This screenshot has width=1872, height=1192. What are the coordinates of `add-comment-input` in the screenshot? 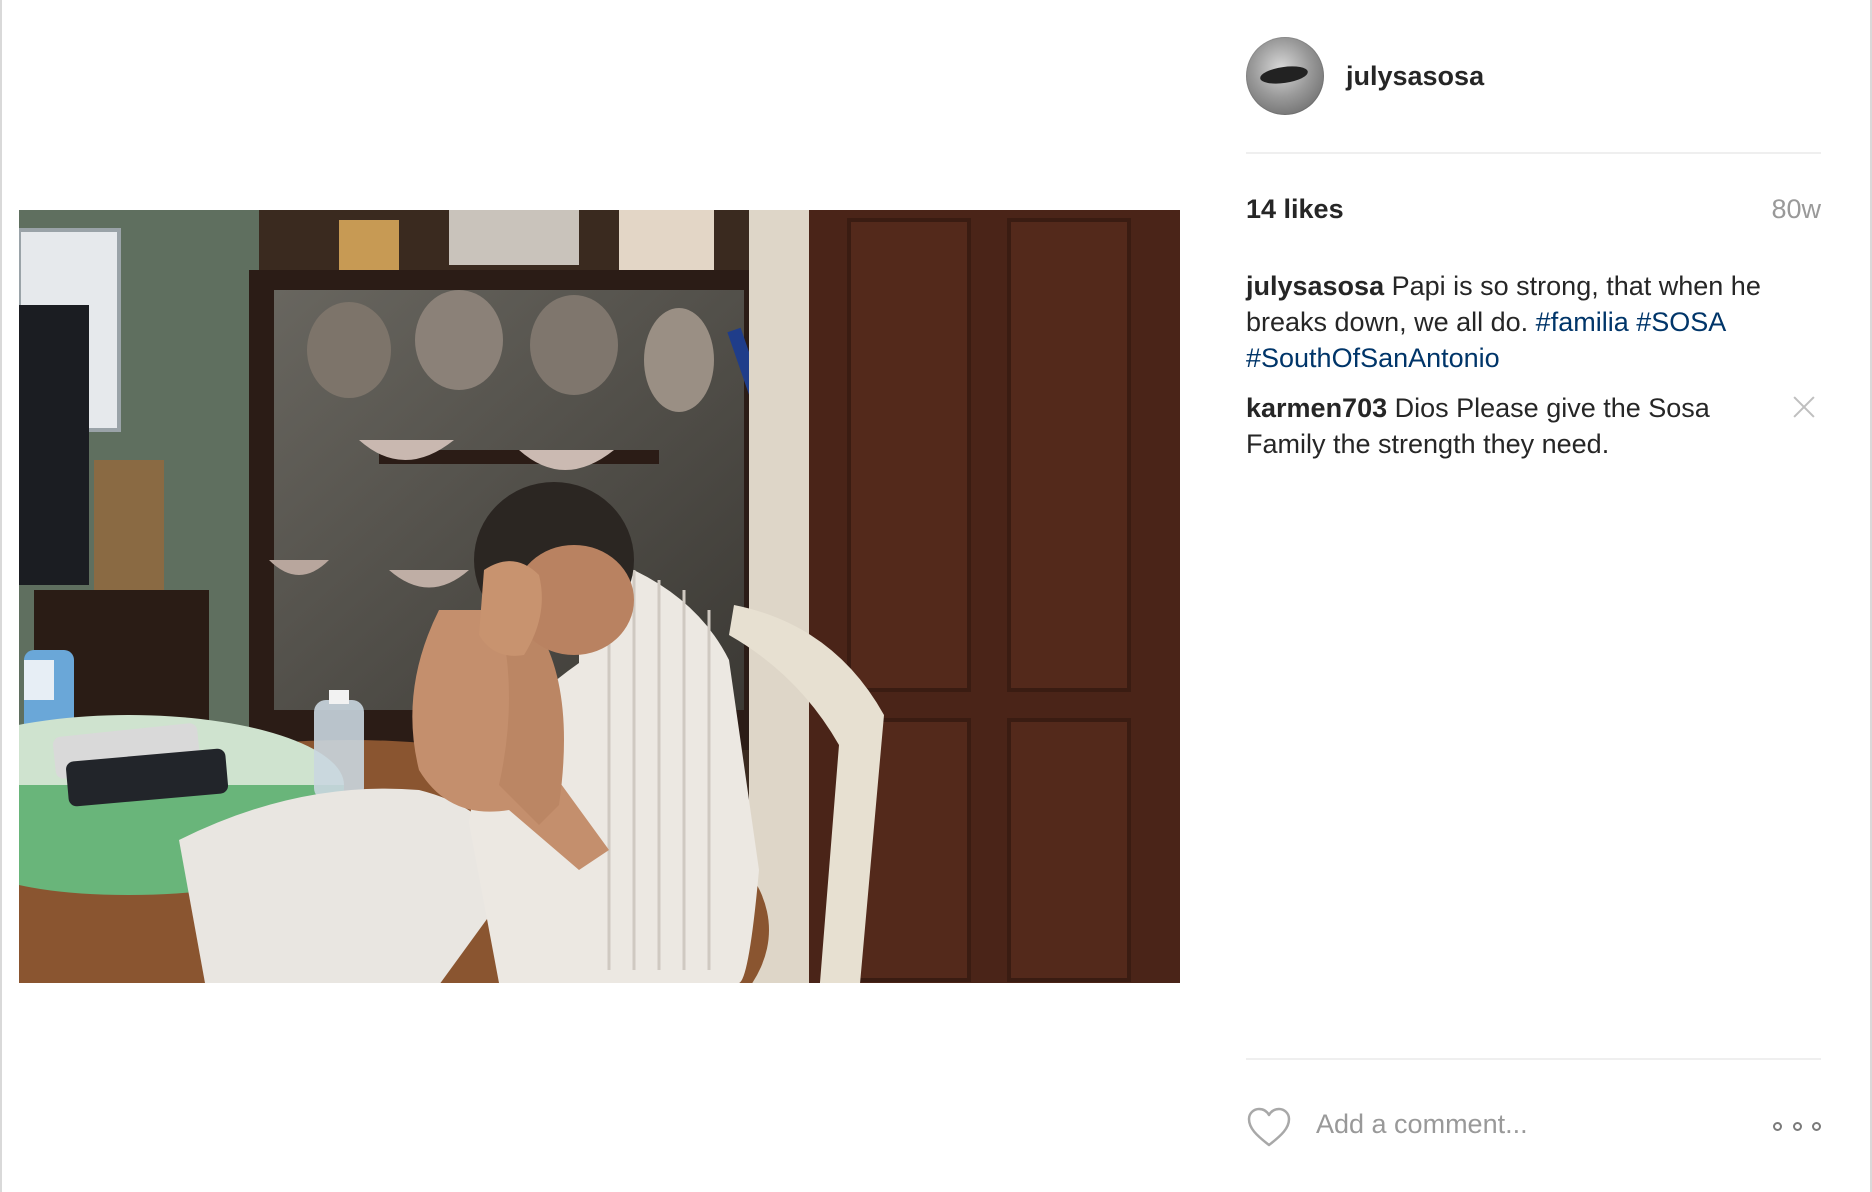 It's located at (1526, 1124).